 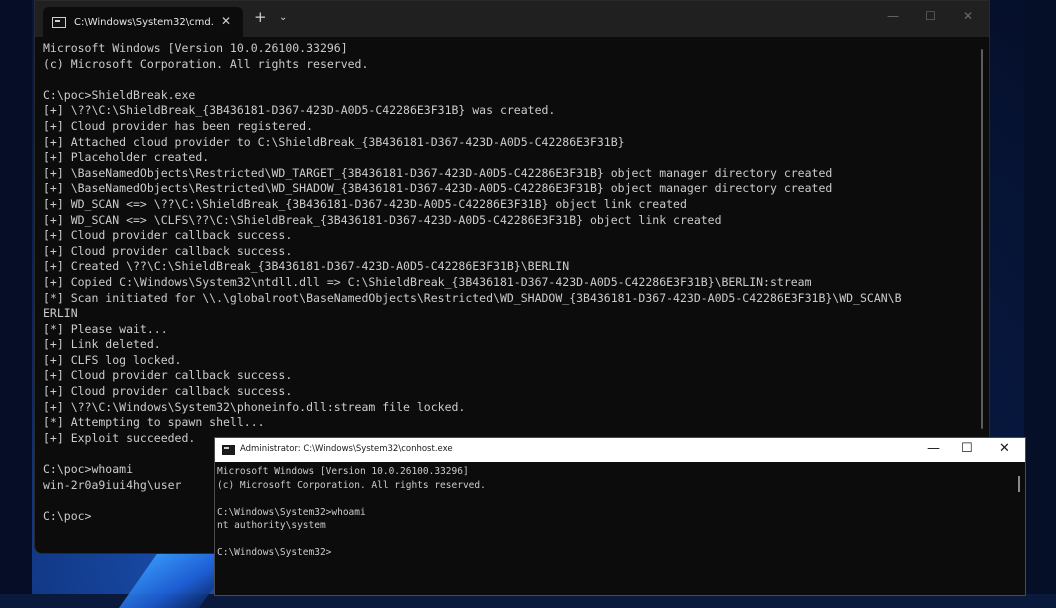 What do you see at coordinates (982, 239) in the screenshot?
I see `terminal-scrollbar` at bounding box center [982, 239].